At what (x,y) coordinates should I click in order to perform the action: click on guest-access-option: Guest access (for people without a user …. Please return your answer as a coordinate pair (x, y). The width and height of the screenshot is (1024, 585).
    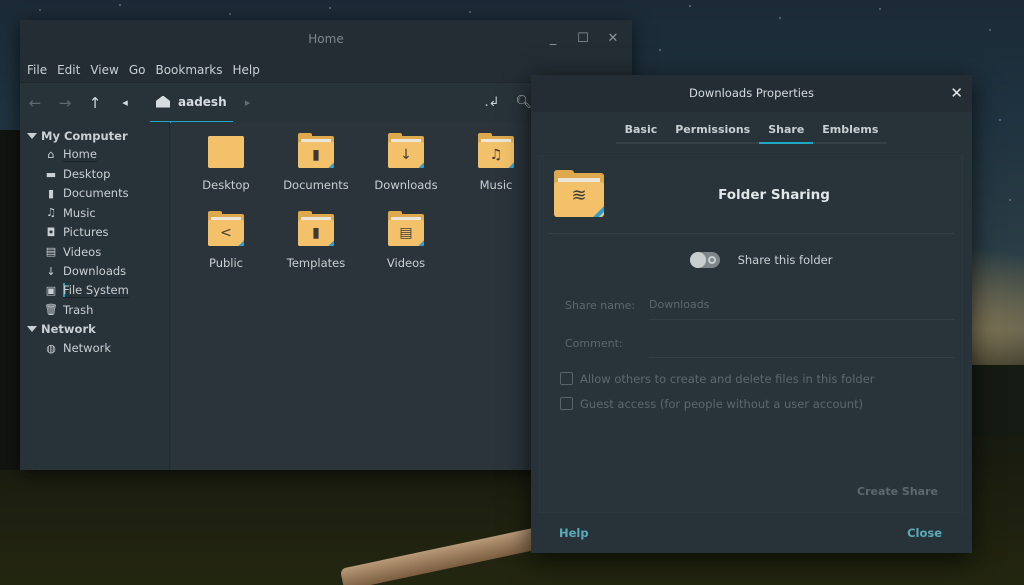
    Looking at the image, I should click on (761, 403).